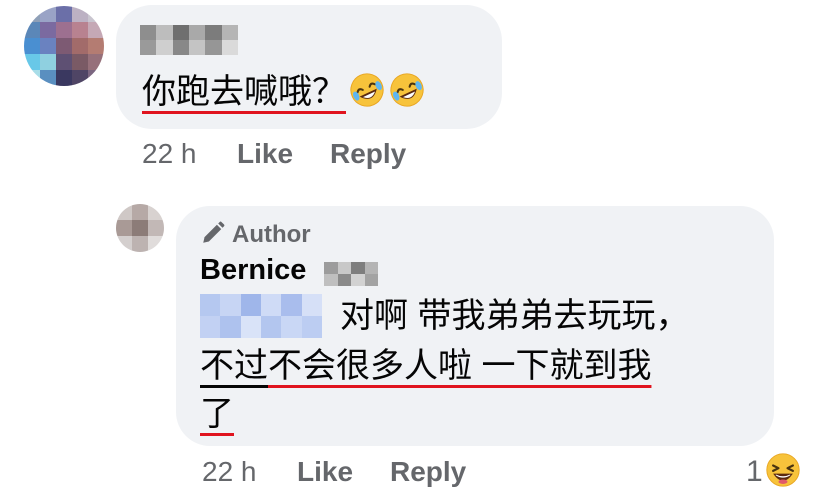  I want to click on author-avatar, so click(140, 228).